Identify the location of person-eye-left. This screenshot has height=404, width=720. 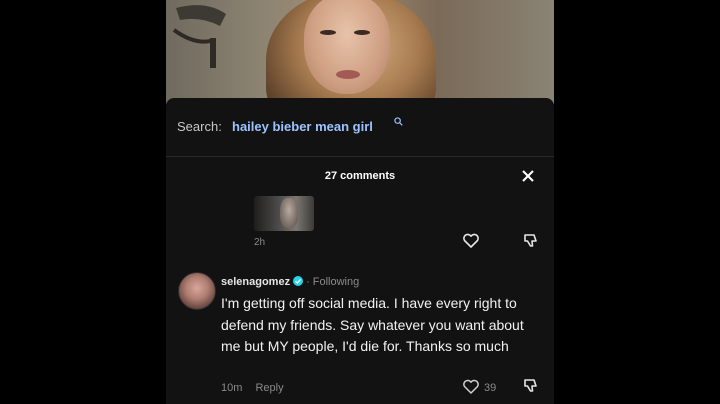
(328, 32).